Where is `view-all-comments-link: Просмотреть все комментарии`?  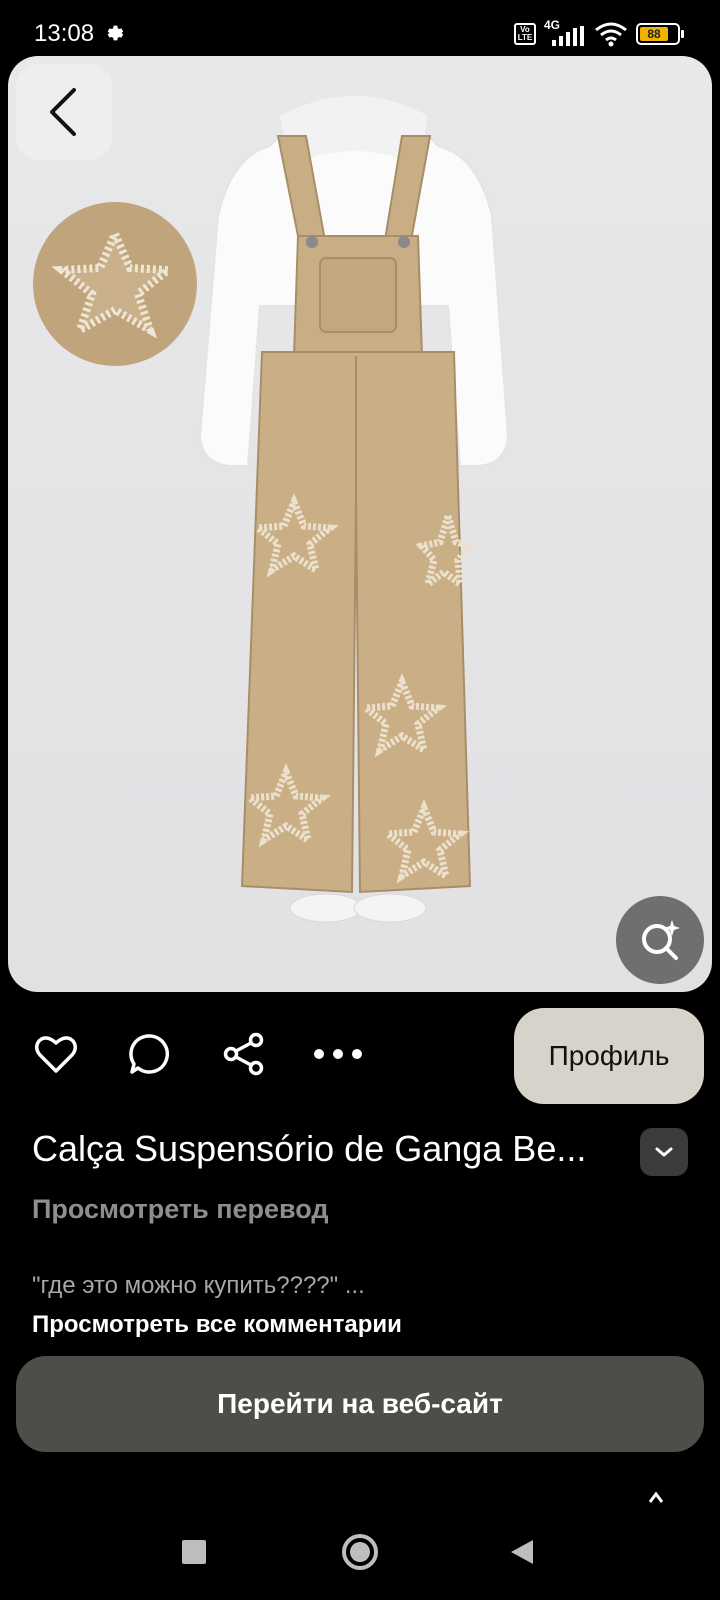 view-all-comments-link: Просмотреть все комментарии is located at coordinates (217, 1325).